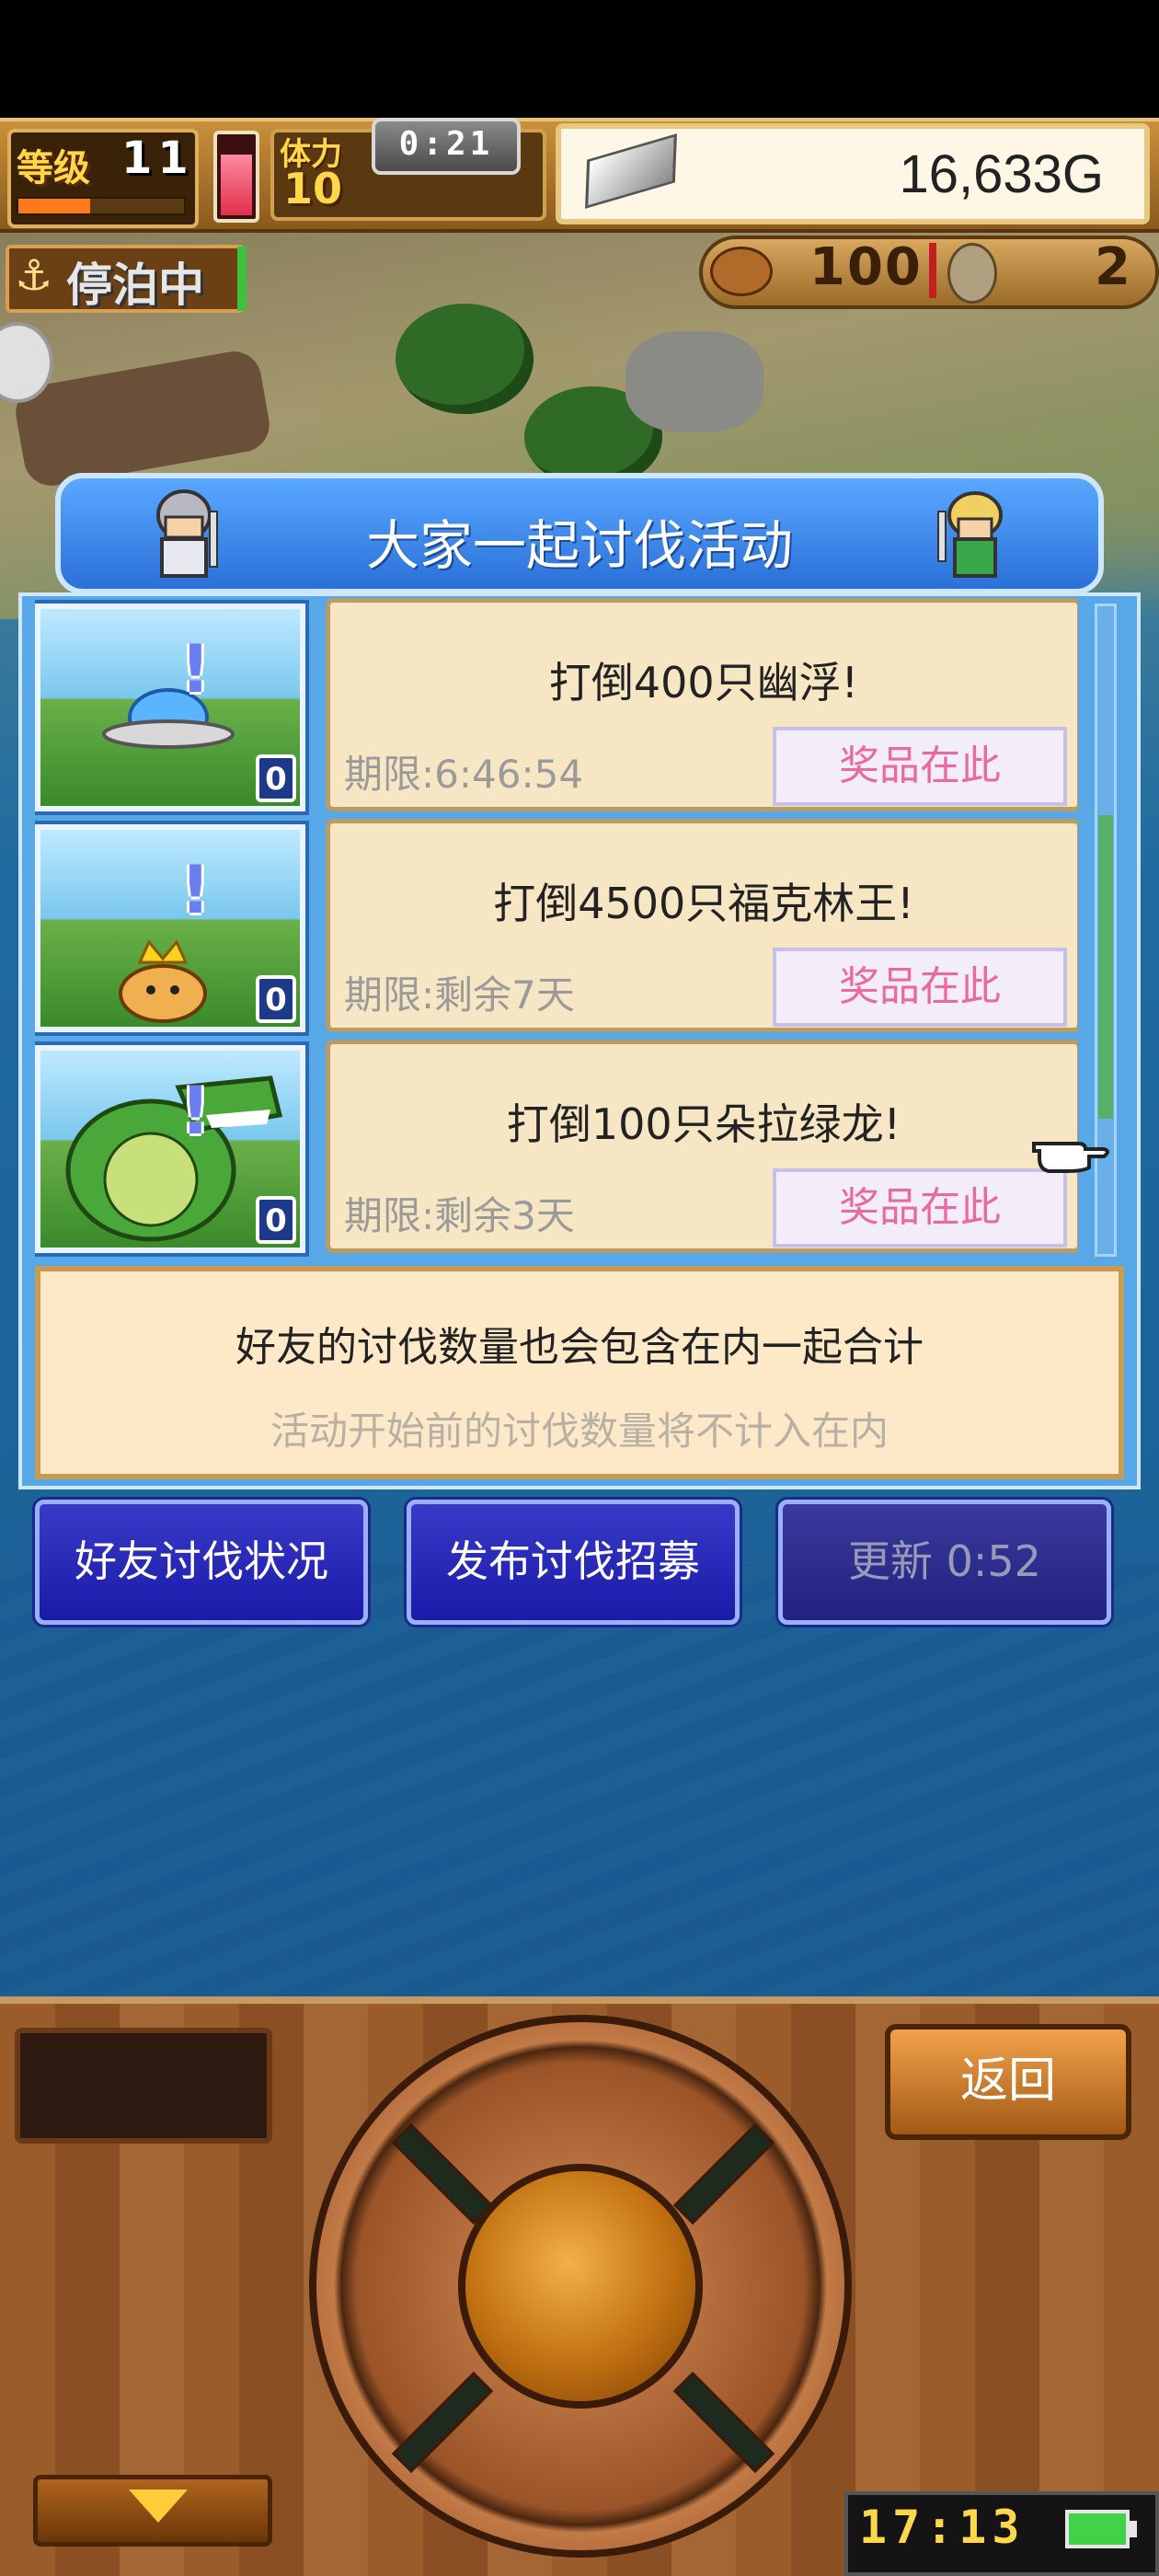 This screenshot has height=2576, width=1159. I want to click on resource-divider, so click(932, 270).